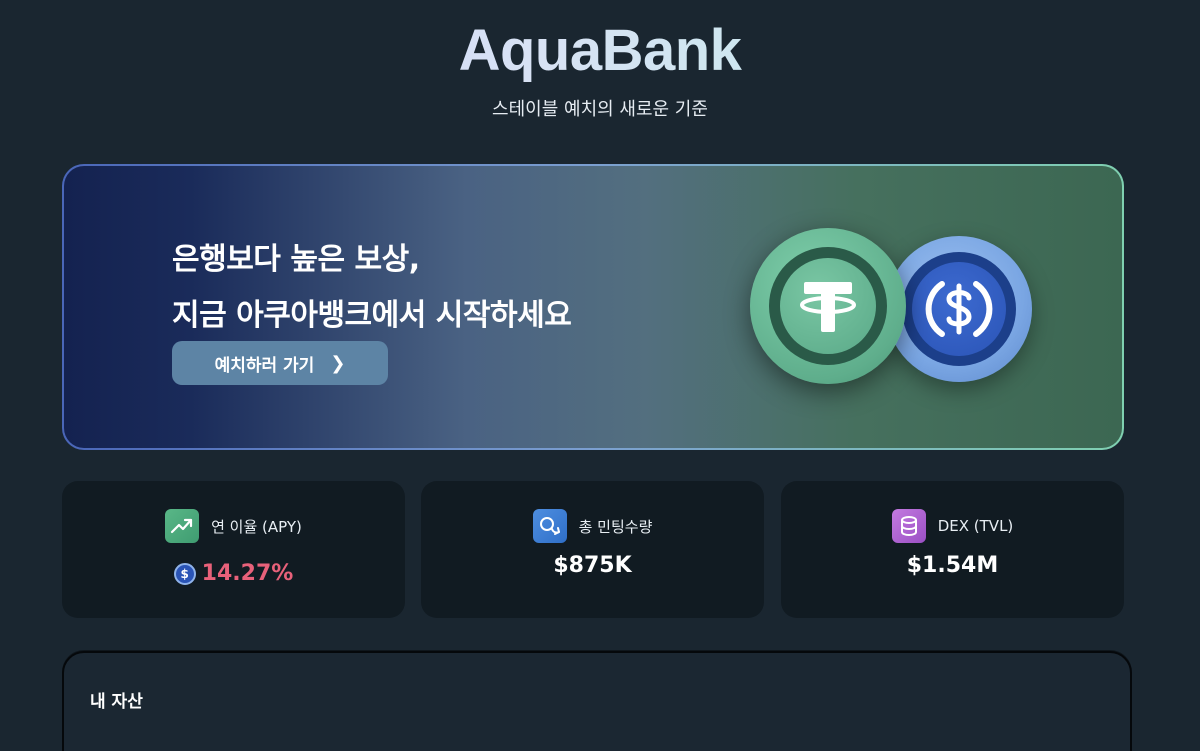 This screenshot has width=1200, height=751. What do you see at coordinates (615, 526) in the screenshot?
I see `stat-label: 총 민팅수량` at bounding box center [615, 526].